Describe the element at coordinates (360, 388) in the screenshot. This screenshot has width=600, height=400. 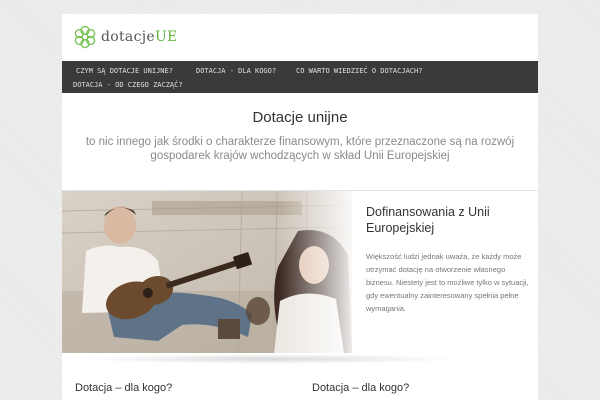
I see `section-title-right: Dotacja – dla kogo?` at that location.